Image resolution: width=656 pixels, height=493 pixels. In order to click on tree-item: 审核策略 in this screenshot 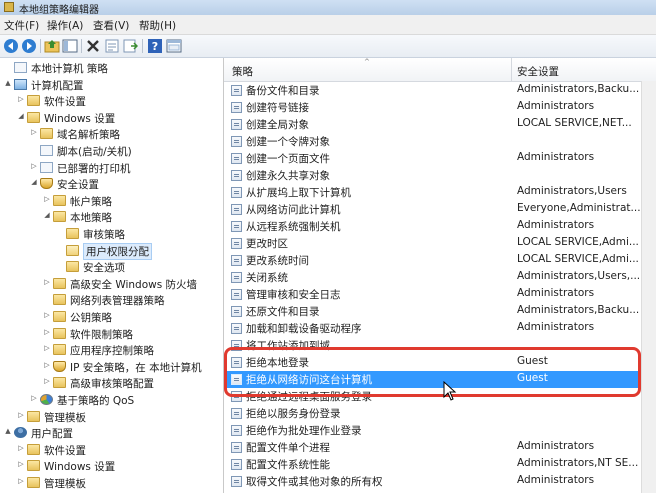, I will do `click(111, 234)`.